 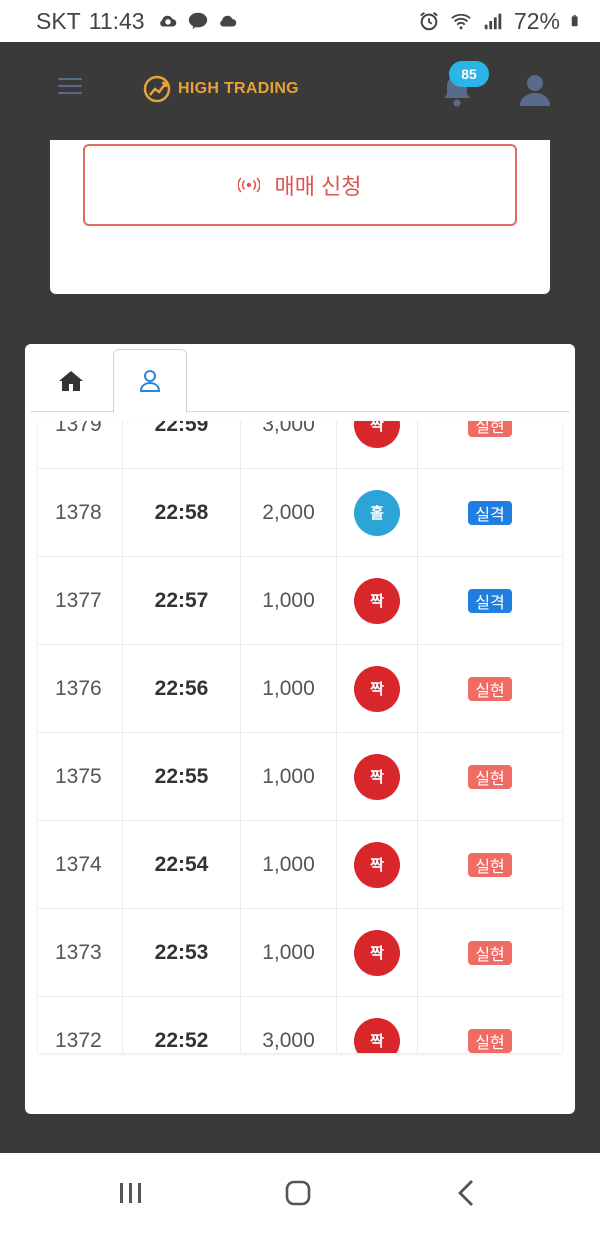 What do you see at coordinates (80, 864) in the screenshot?
I see `round-id: 1374` at bounding box center [80, 864].